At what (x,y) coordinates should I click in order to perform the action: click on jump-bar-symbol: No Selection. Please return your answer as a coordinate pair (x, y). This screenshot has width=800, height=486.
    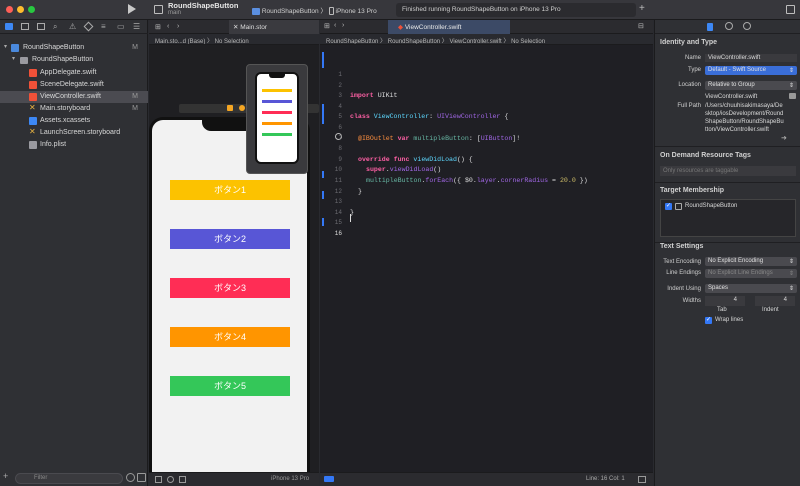
    Looking at the image, I should click on (528, 41).